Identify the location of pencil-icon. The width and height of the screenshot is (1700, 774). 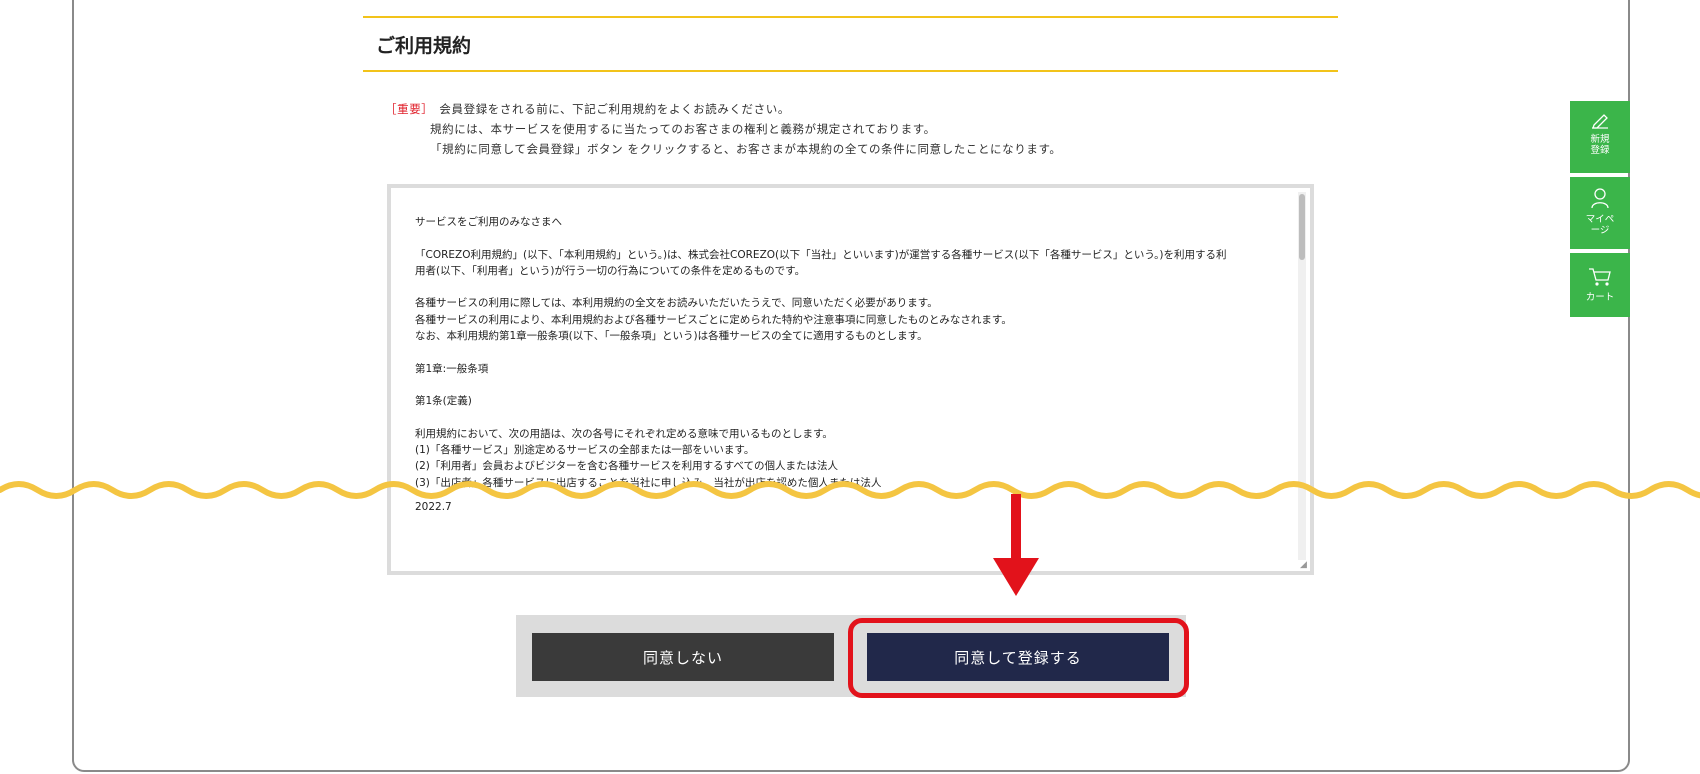
(1600, 121).